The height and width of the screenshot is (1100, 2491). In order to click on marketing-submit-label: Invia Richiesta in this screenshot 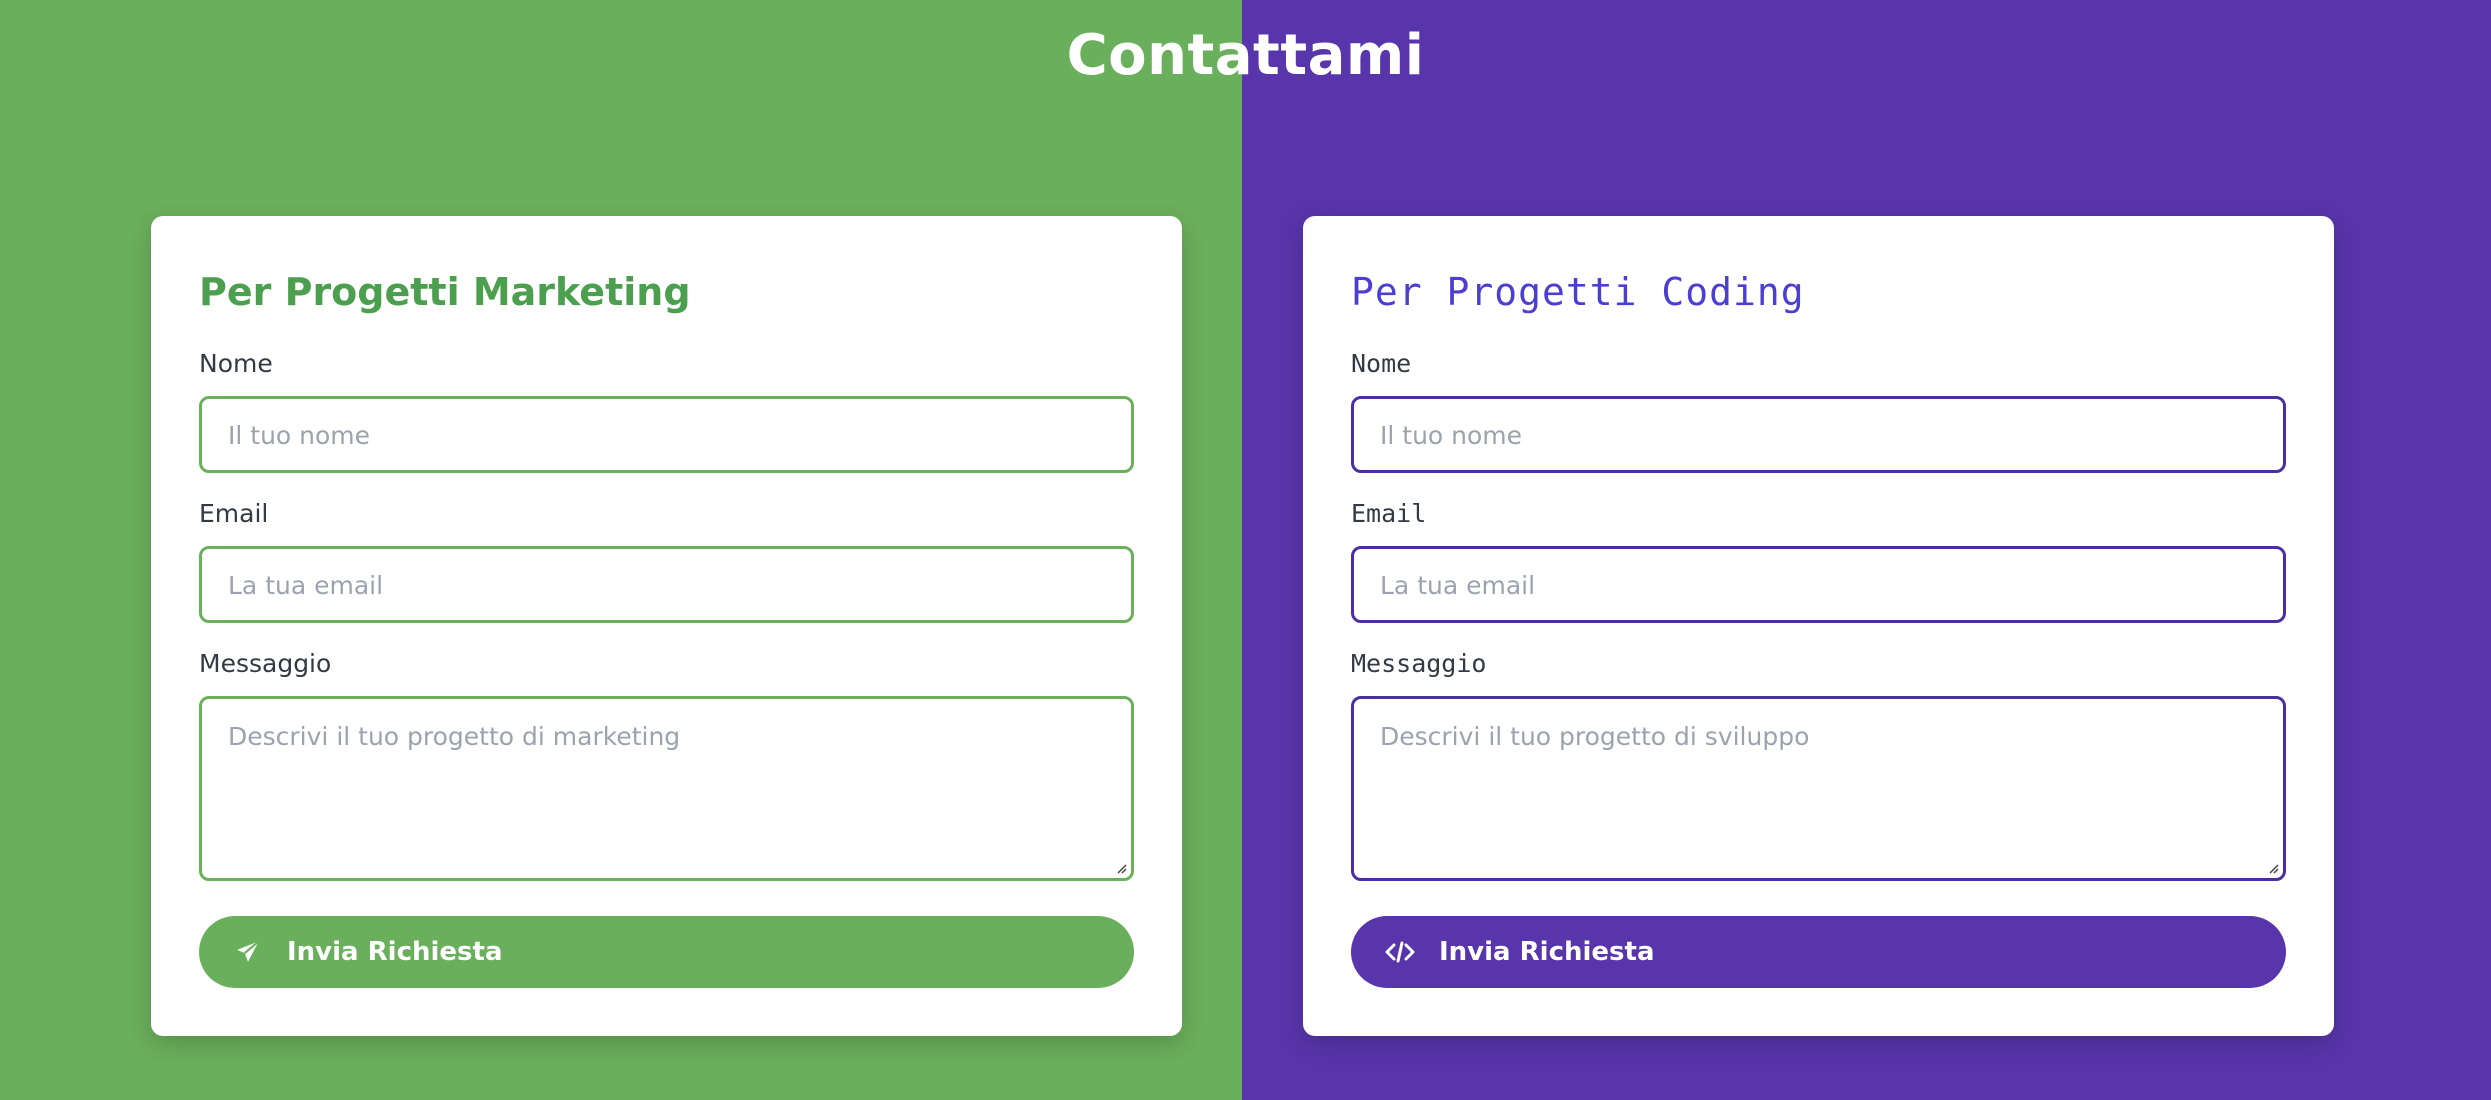, I will do `click(395, 952)`.